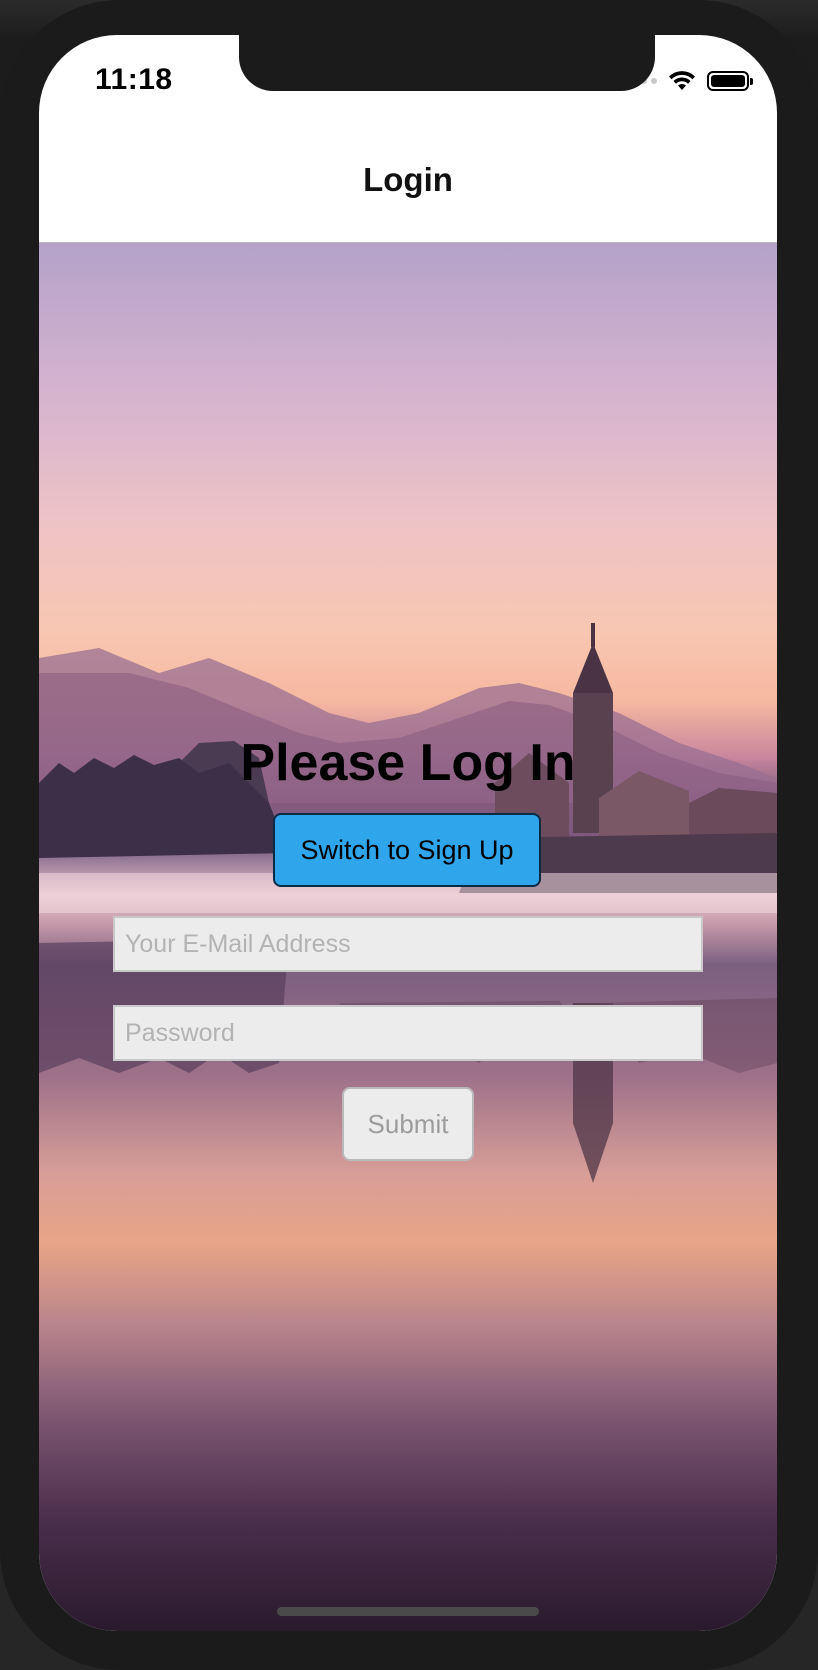 Image resolution: width=818 pixels, height=1670 pixels. I want to click on navigation-bar: Login, so click(408, 185).